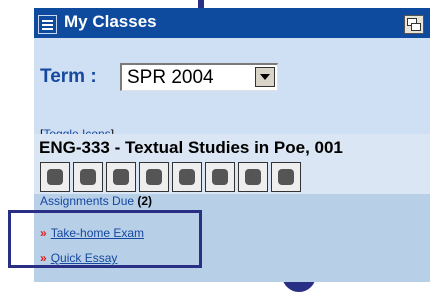 This screenshot has height=292, width=430. I want to click on assignments-header: Assignments Due (2), so click(96, 201).